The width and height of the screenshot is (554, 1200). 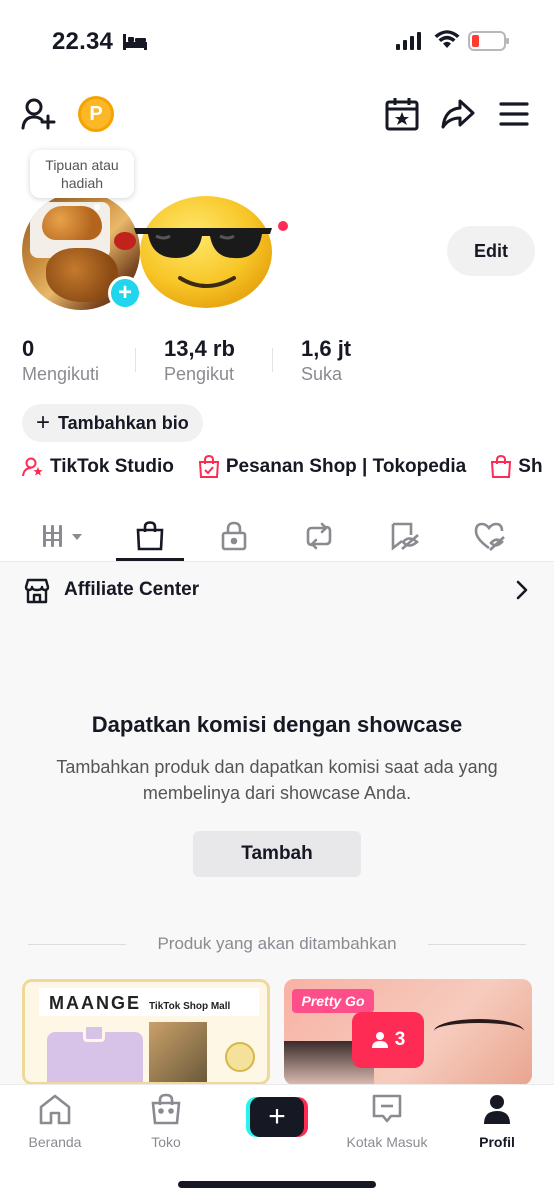 I want to click on shopping-bag-check-icon, so click(x=208, y=466).